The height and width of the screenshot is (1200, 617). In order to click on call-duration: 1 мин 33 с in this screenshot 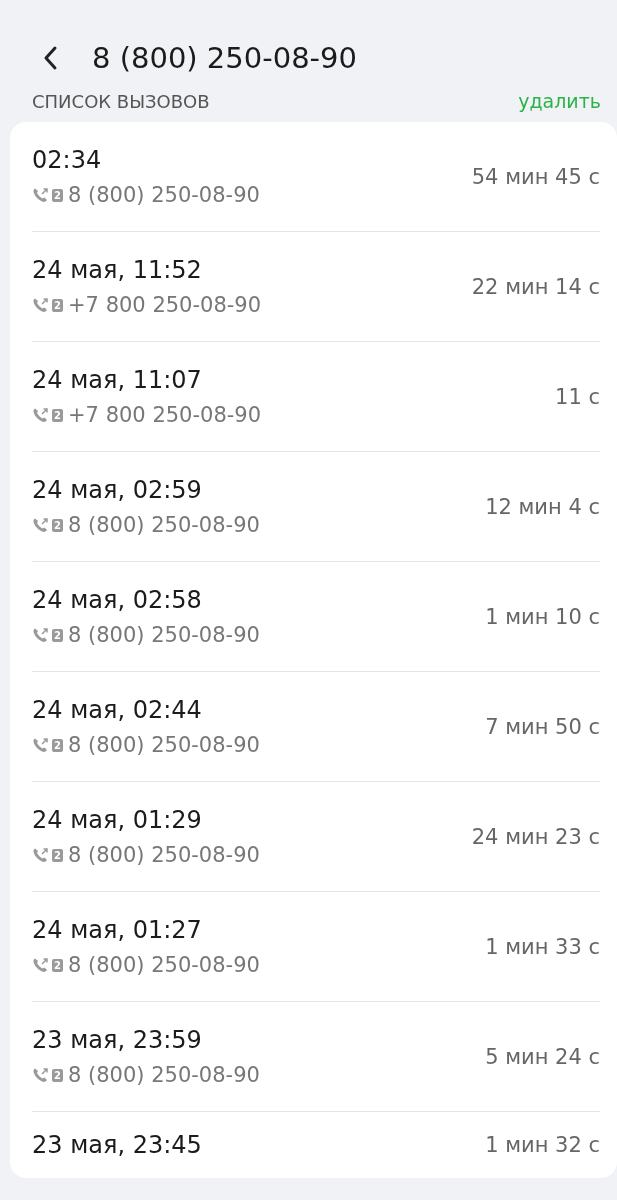, I will do `click(542, 946)`.